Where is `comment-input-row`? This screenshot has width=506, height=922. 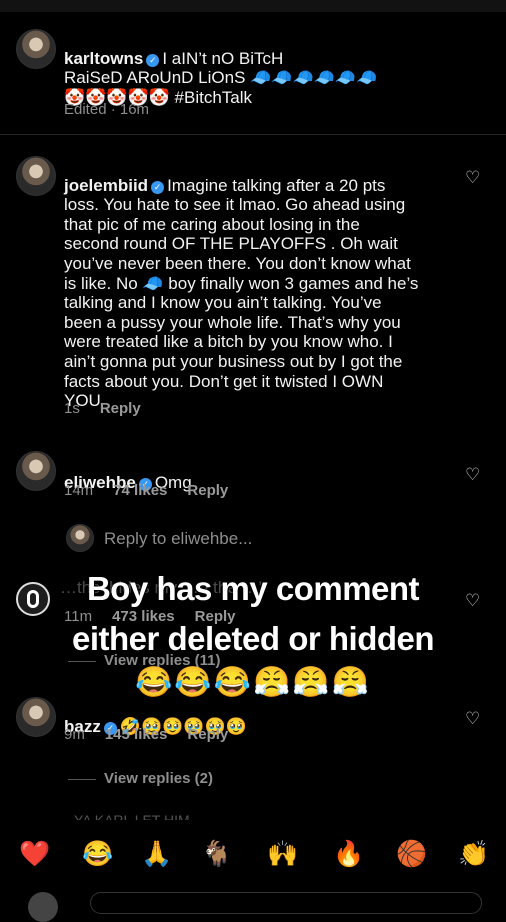
comment-input-row is located at coordinates (253, 905).